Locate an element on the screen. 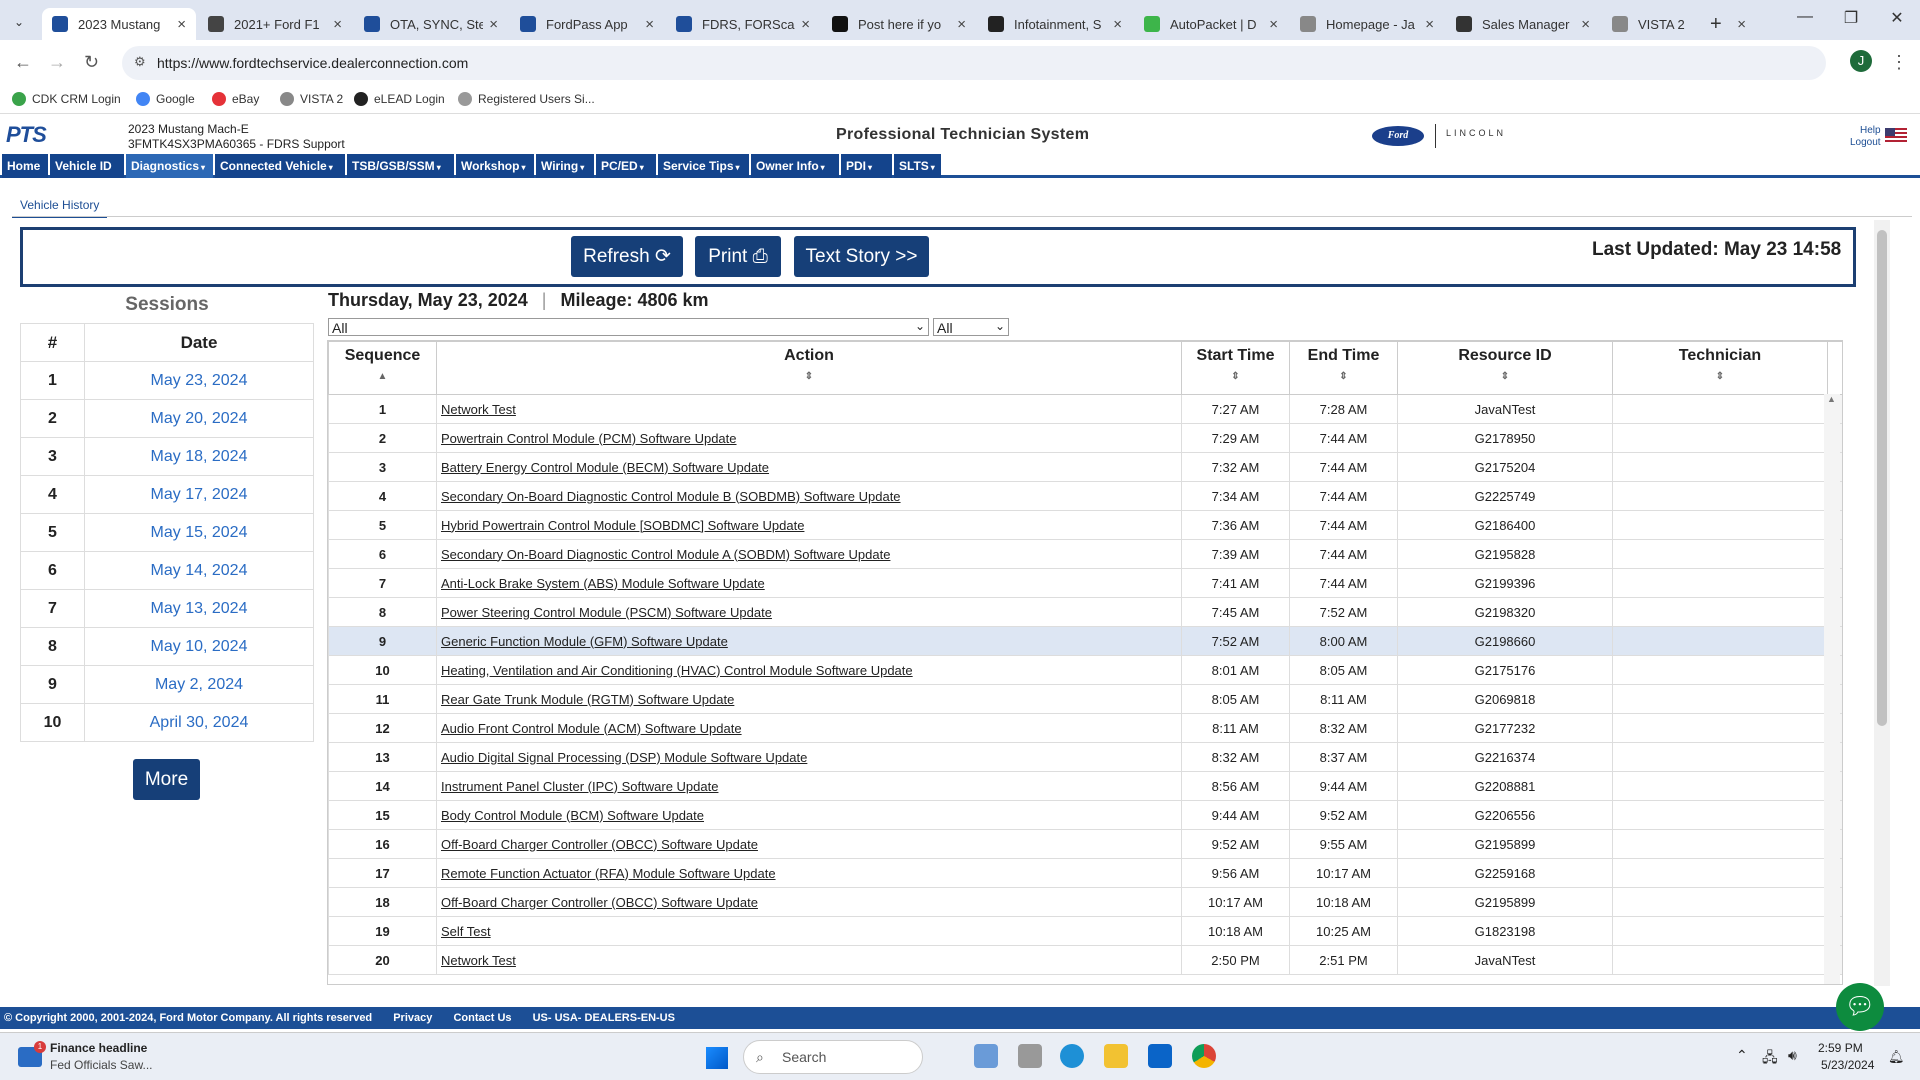  clock-date: 5/23/2024 is located at coordinates (1847, 1065).